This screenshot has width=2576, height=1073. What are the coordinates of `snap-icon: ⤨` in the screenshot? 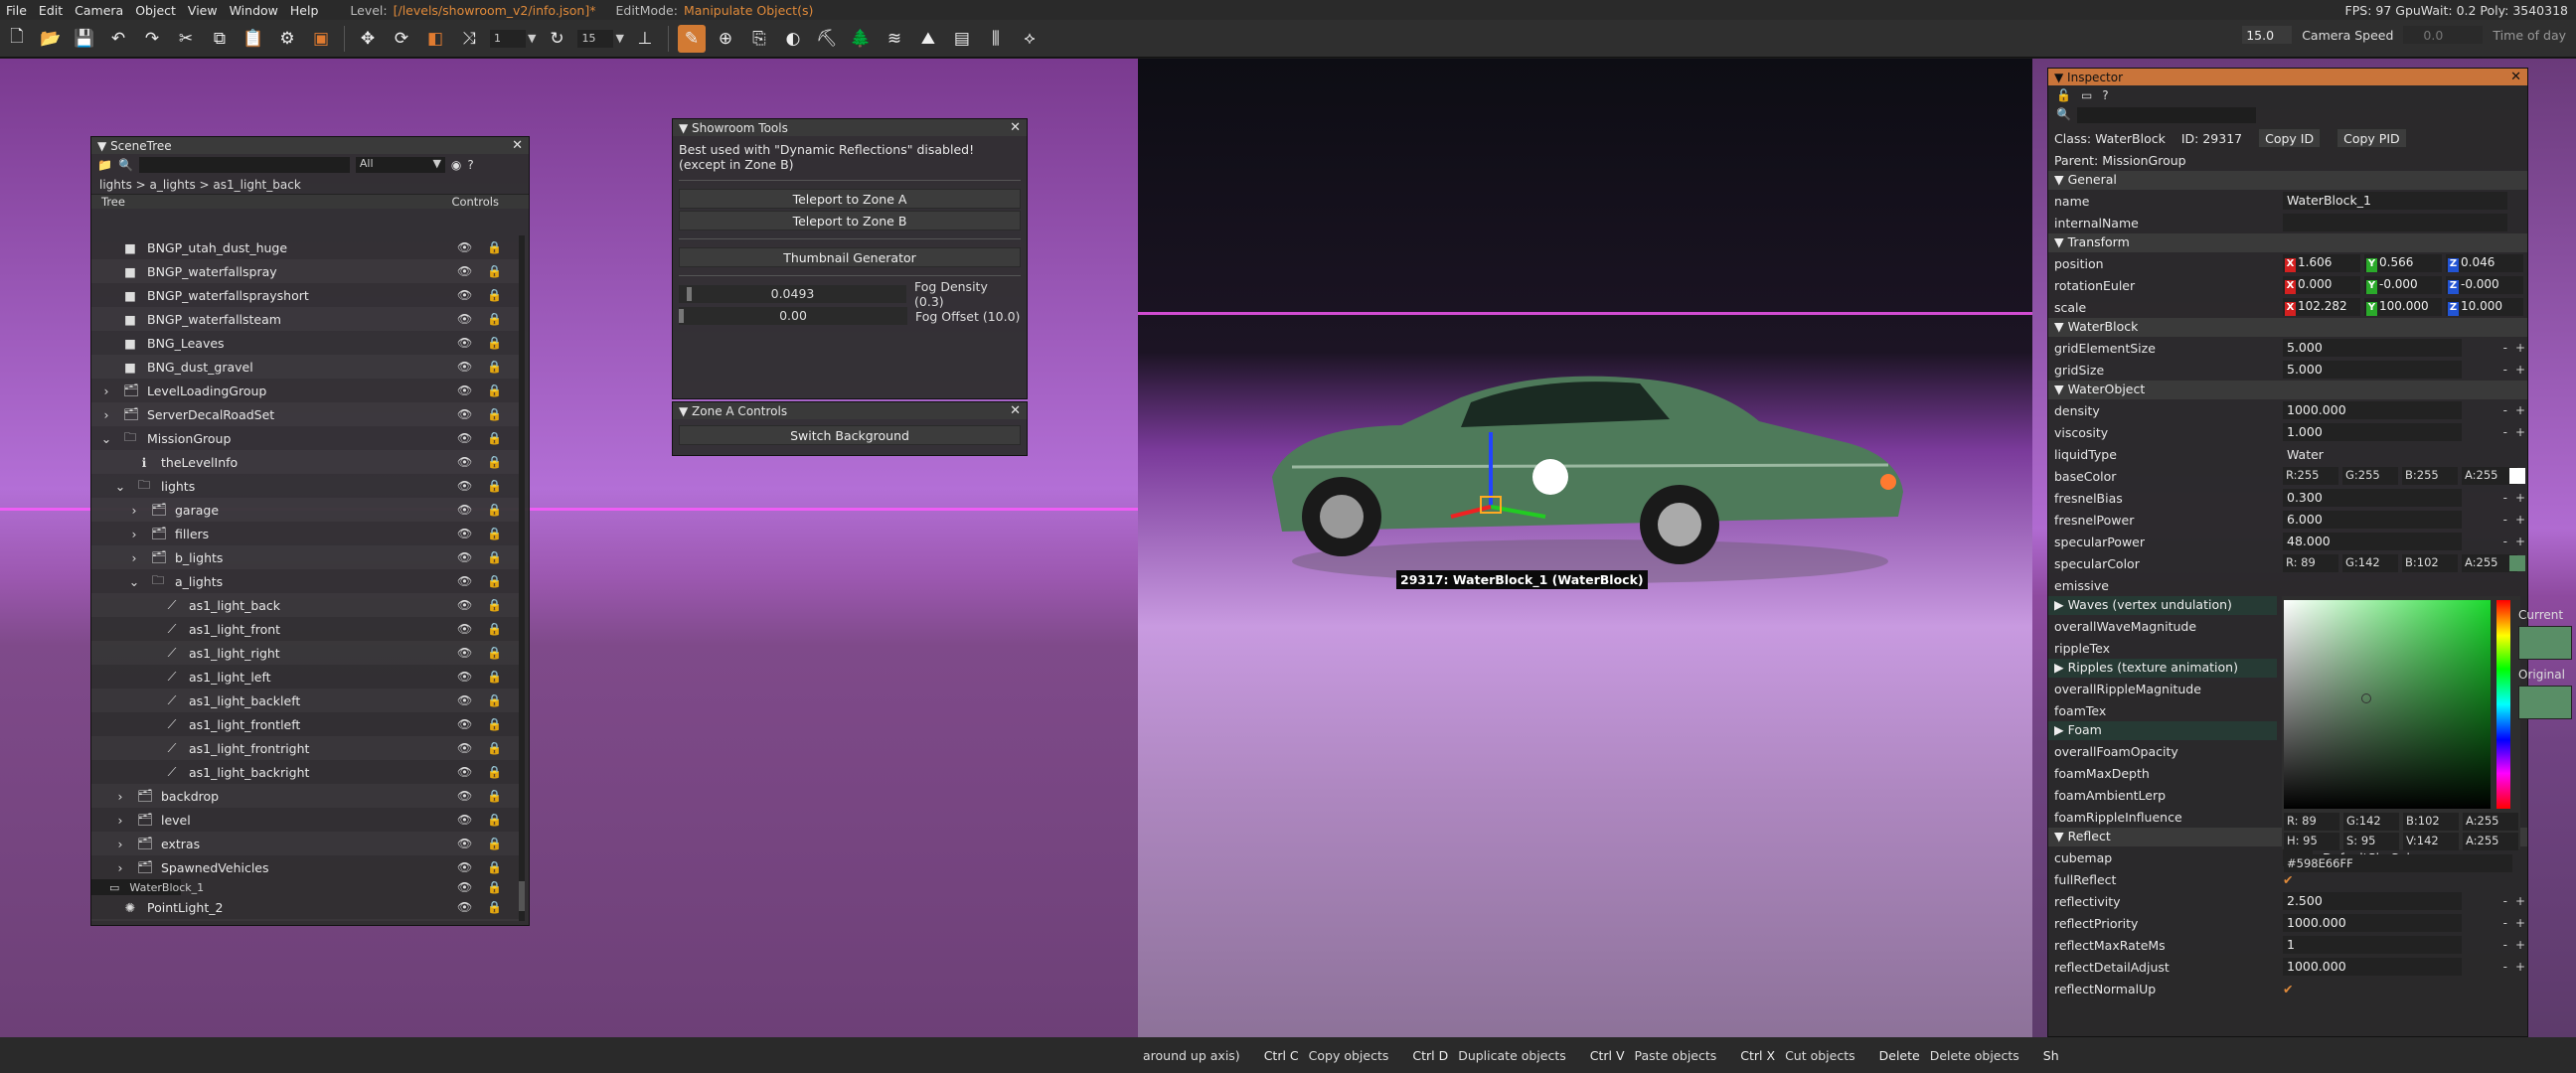 It's located at (469, 39).